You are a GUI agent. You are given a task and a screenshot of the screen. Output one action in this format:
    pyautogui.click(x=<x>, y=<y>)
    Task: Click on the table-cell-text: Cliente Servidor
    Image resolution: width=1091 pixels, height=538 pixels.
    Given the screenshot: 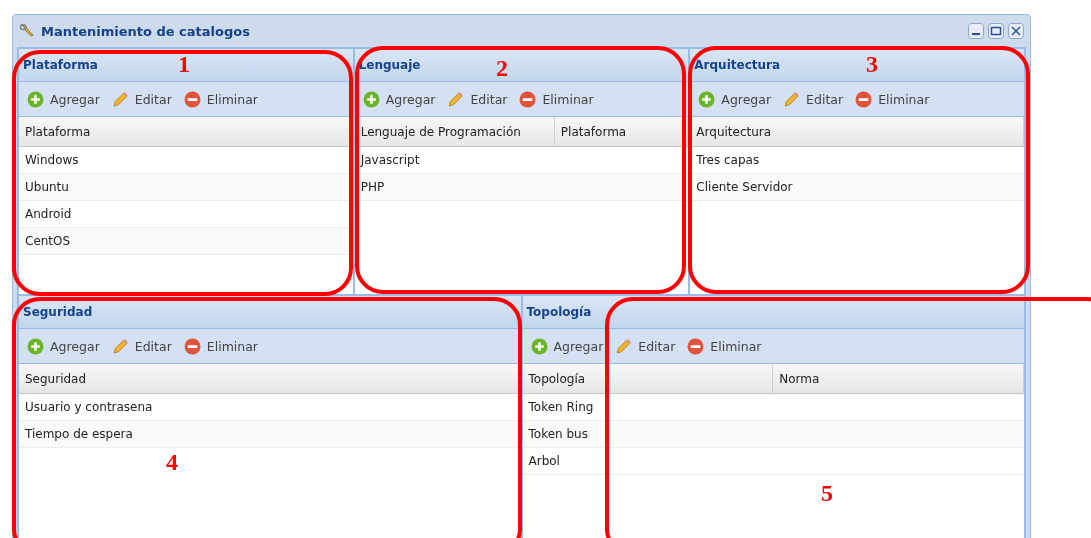 What is the action you would take?
    pyautogui.click(x=744, y=187)
    